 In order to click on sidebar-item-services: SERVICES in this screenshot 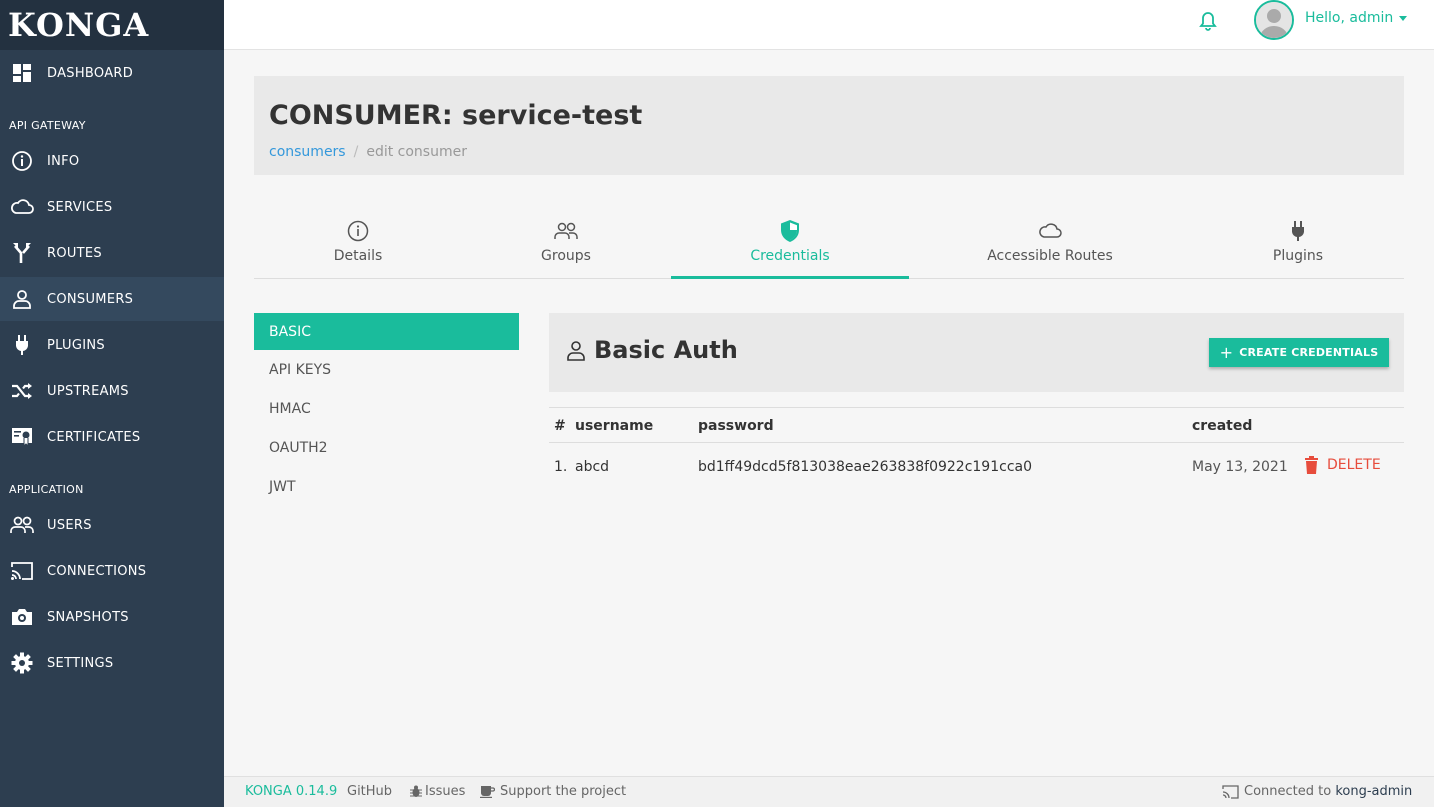, I will do `click(112, 207)`.